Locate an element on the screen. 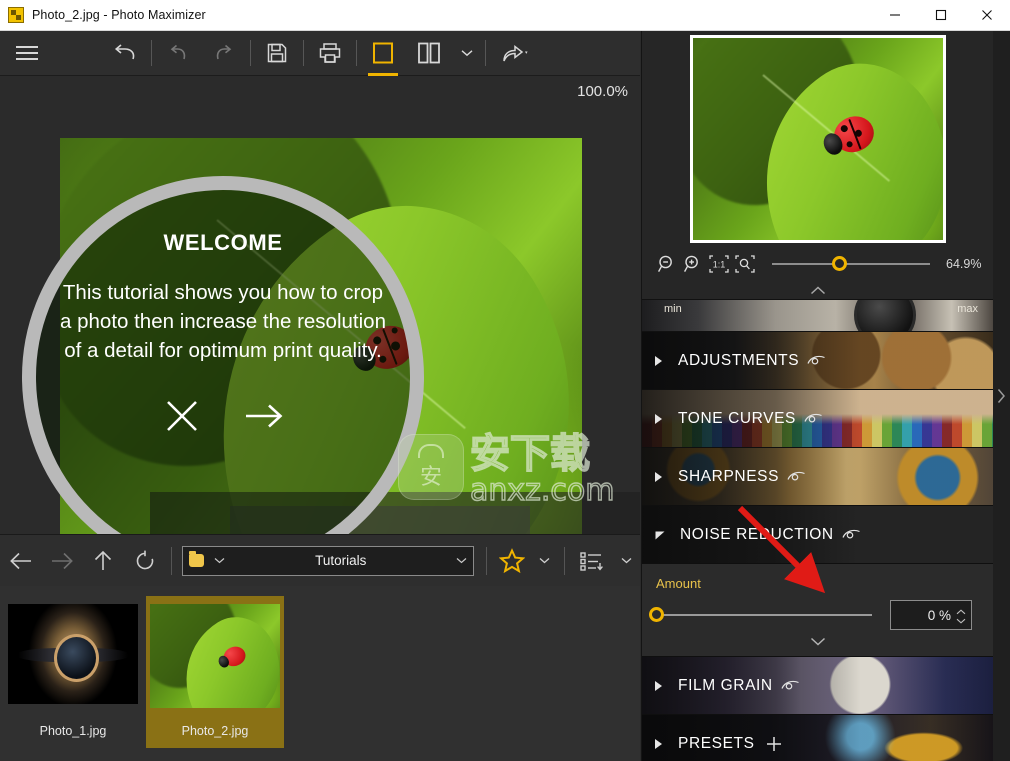 The image size is (1010, 761). section-title: FILM GRAIN is located at coordinates (725, 685).